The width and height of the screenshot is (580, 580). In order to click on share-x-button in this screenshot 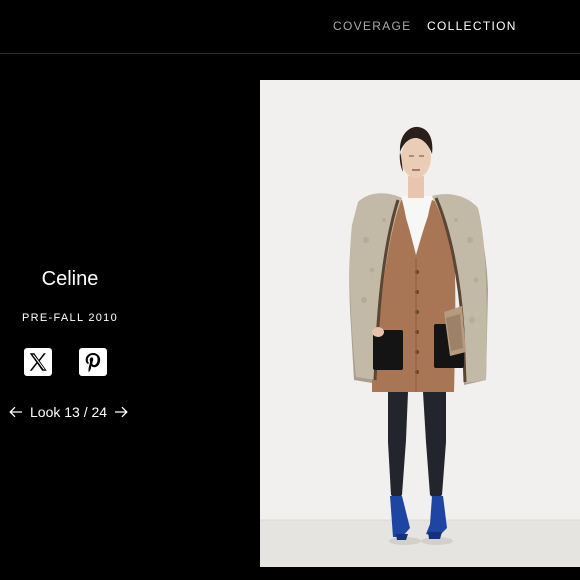, I will do `click(38, 362)`.